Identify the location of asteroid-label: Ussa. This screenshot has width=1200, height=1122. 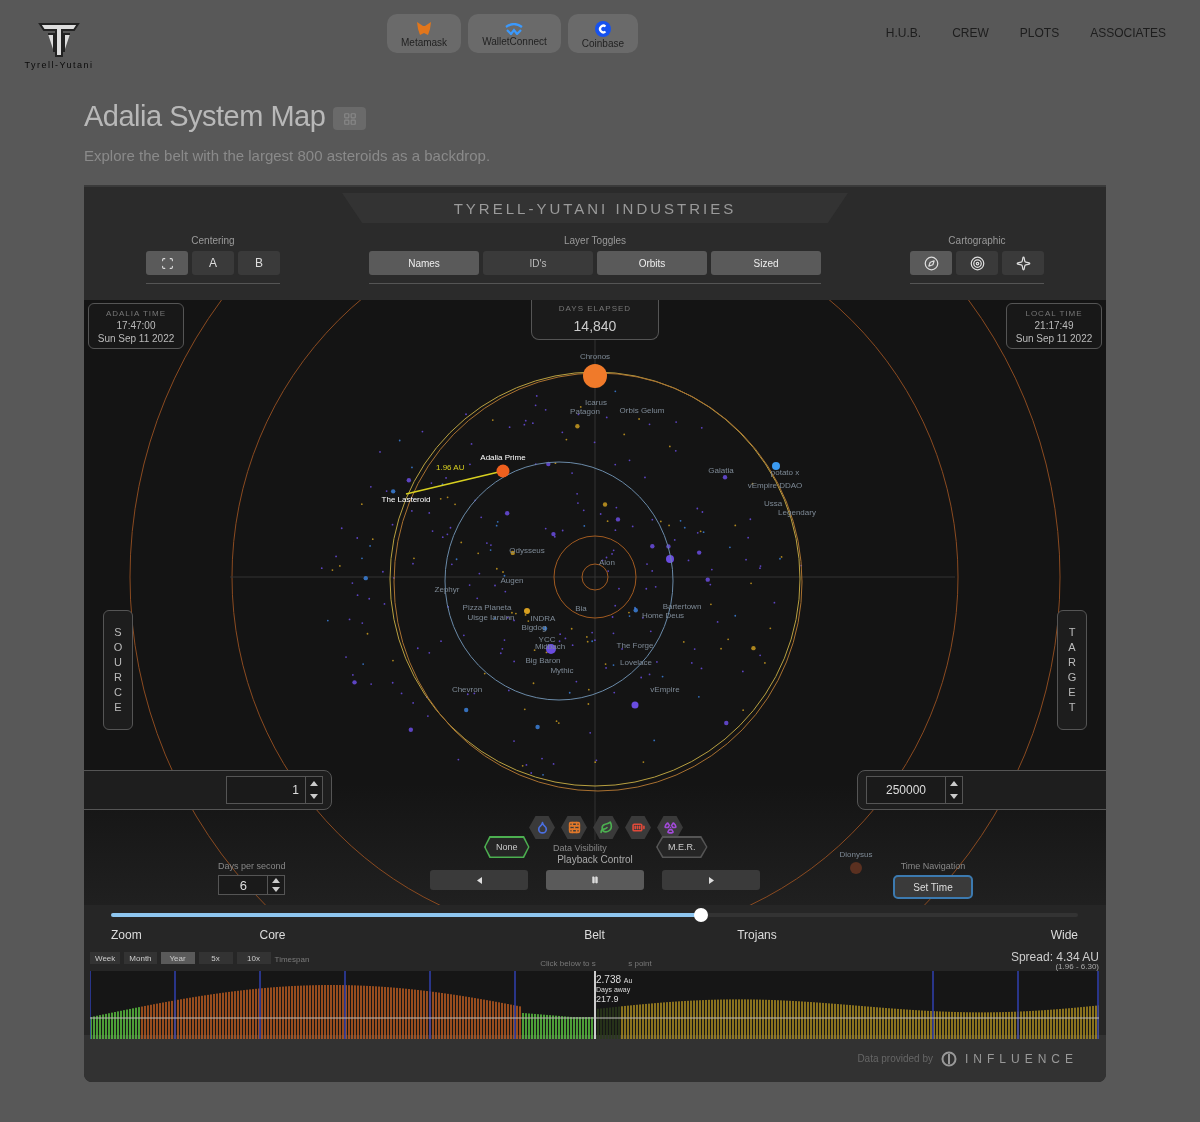
(773, 503).